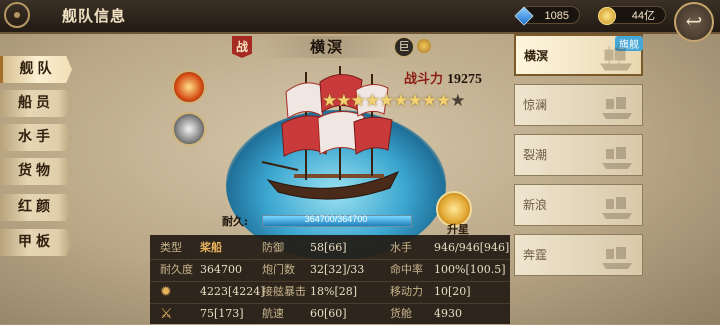 The width and height of the screenshot is (720, 325). What do you see at coordinates (535, 155) in the screenshot?
I see `ship-card-name: 裂潮` at bounding box center [535, 155].